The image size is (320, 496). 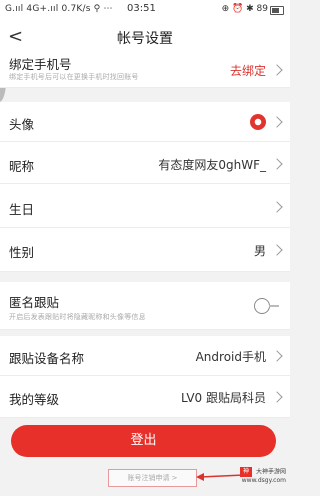 I want to click on account-deletion-link: 账号注销申请 >, so click(x=152, y=478).